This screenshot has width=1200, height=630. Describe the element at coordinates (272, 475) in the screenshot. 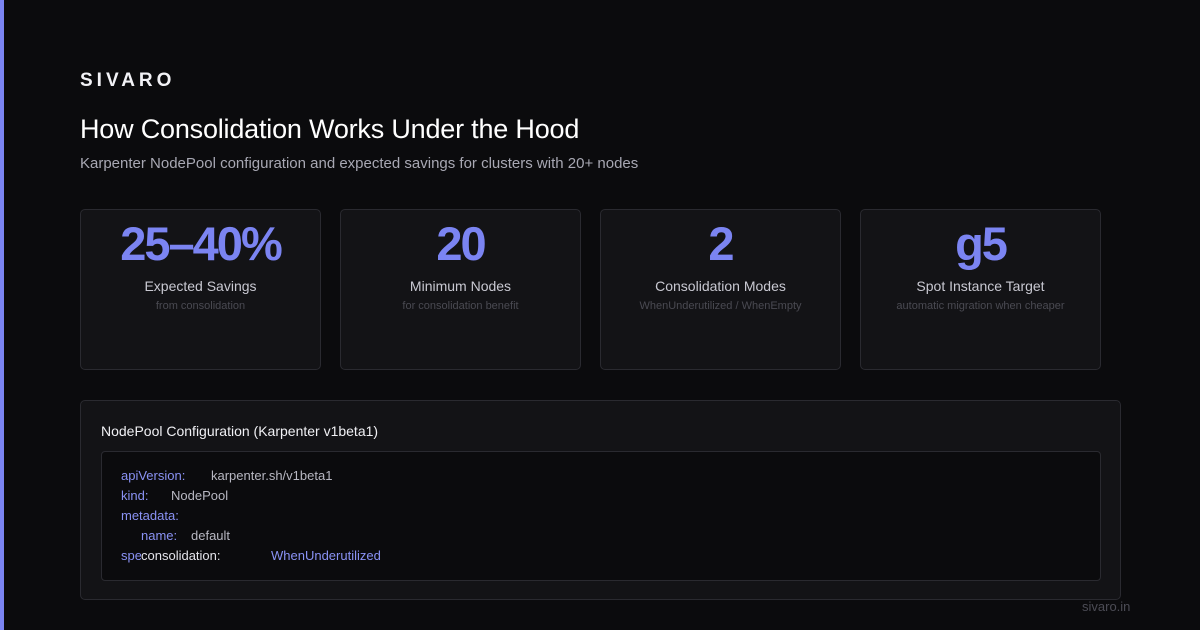

I see `code-value: karpenter.sh/v1beta1` at that location.